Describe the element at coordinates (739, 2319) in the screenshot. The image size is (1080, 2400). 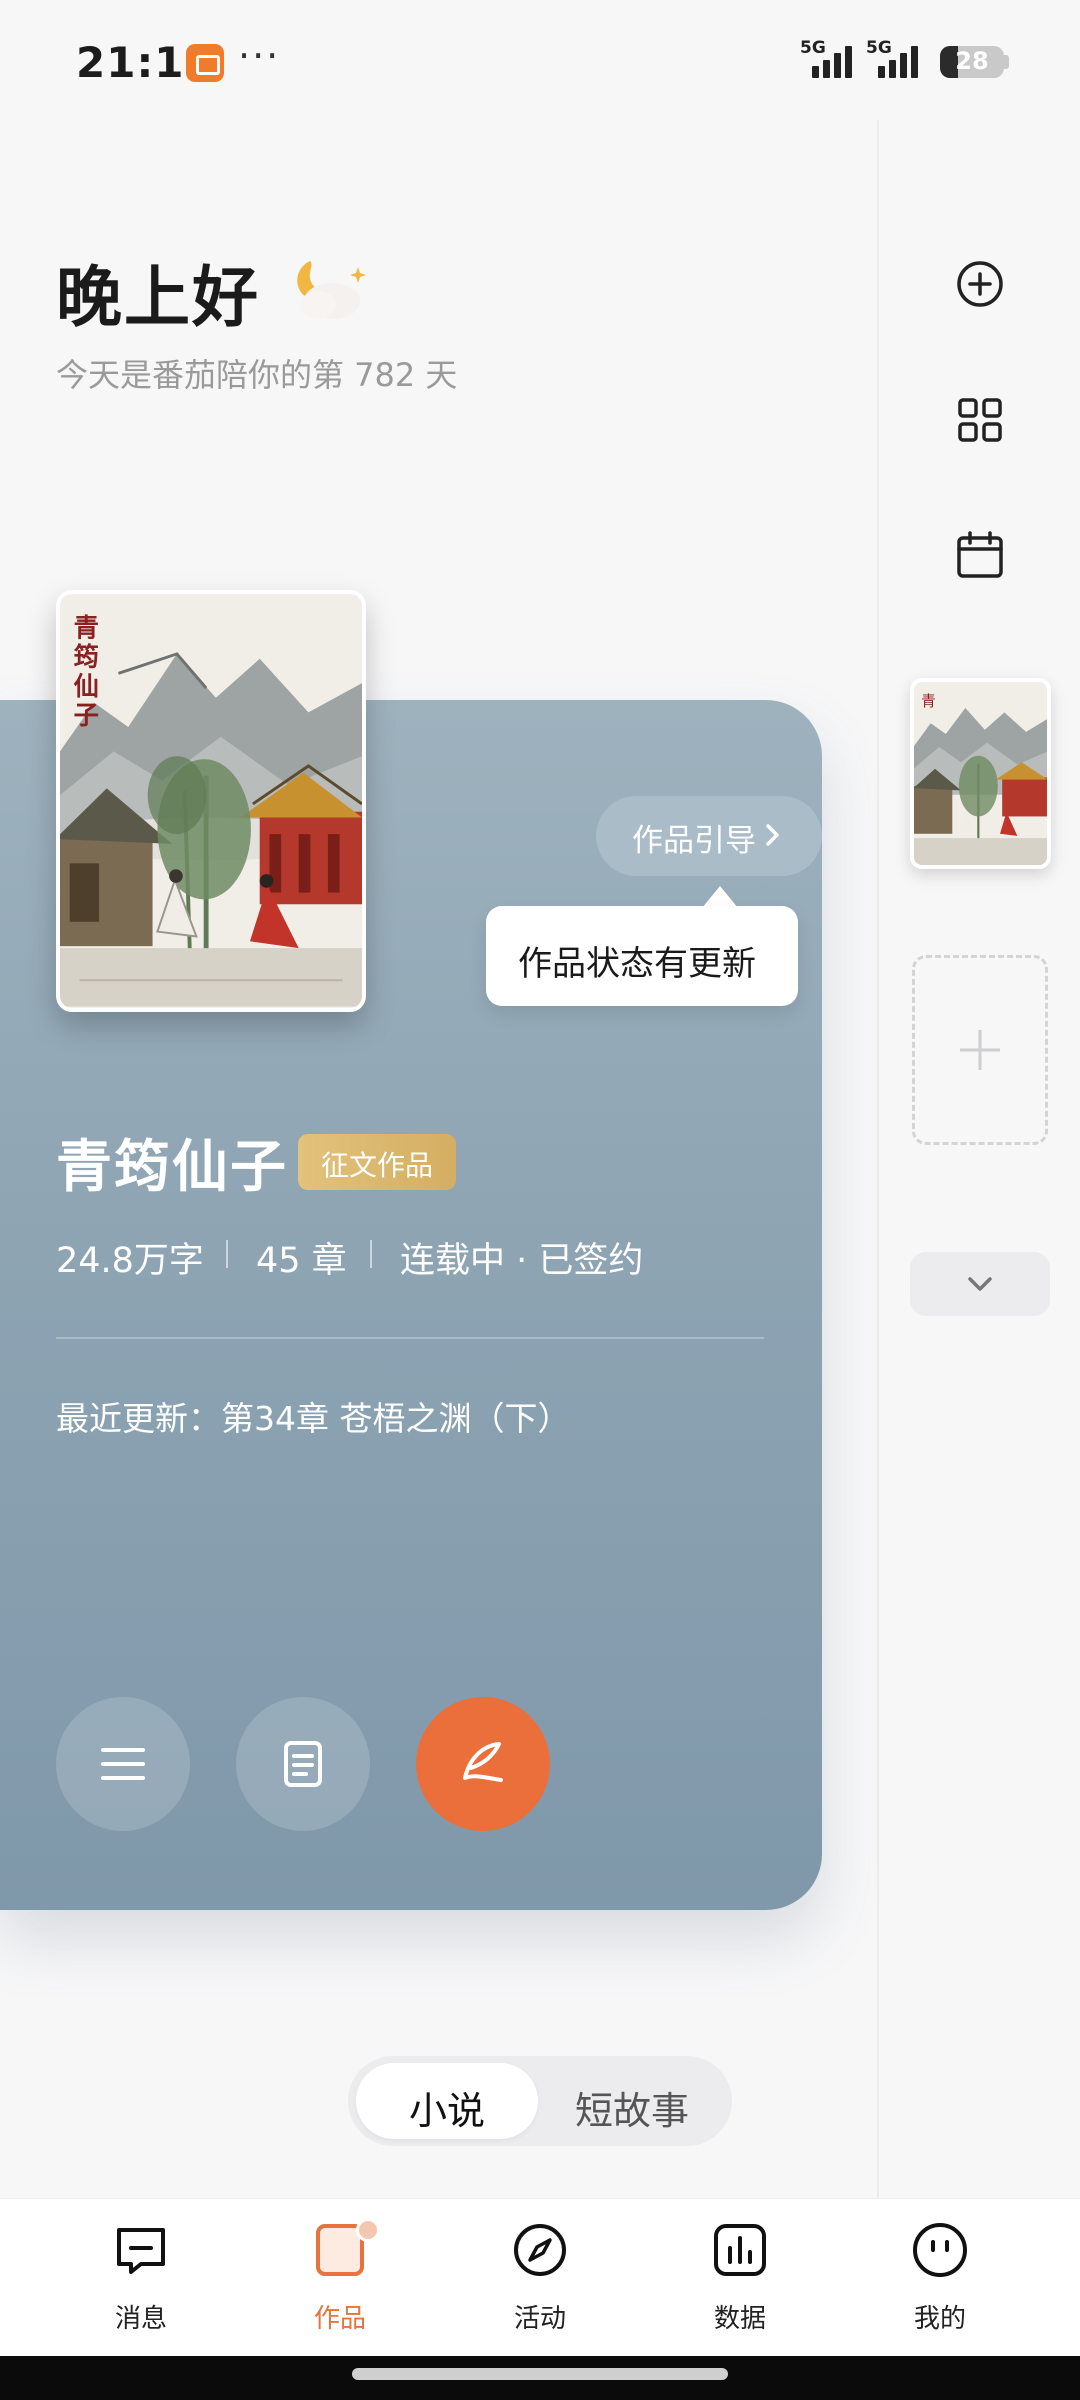
I see `nav-label: 数据` at that location.